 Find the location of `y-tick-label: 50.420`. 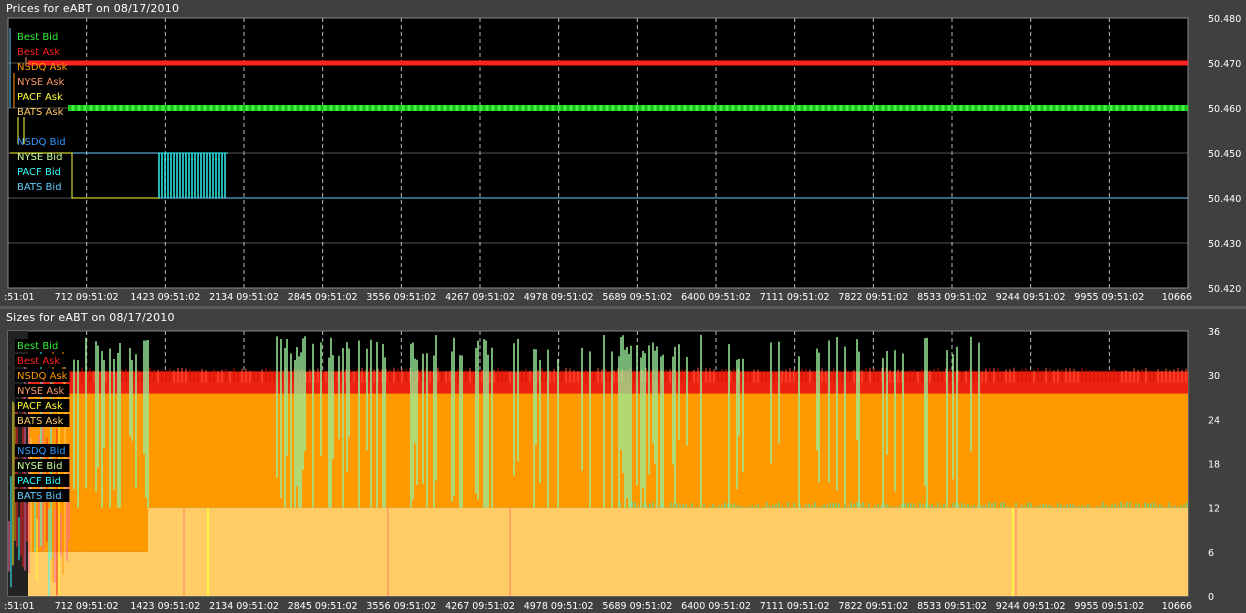

y-tick-label: 50.420 is located at coordinates (1224, 289).